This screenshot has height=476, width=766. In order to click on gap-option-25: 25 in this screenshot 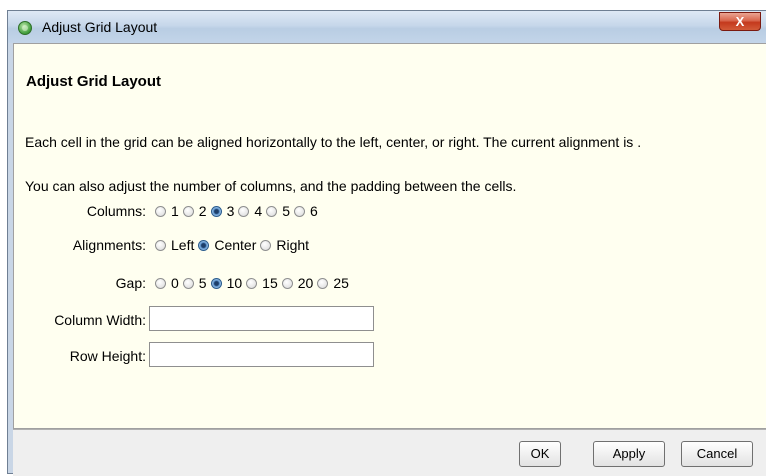, I will do `click(333, 283)`.